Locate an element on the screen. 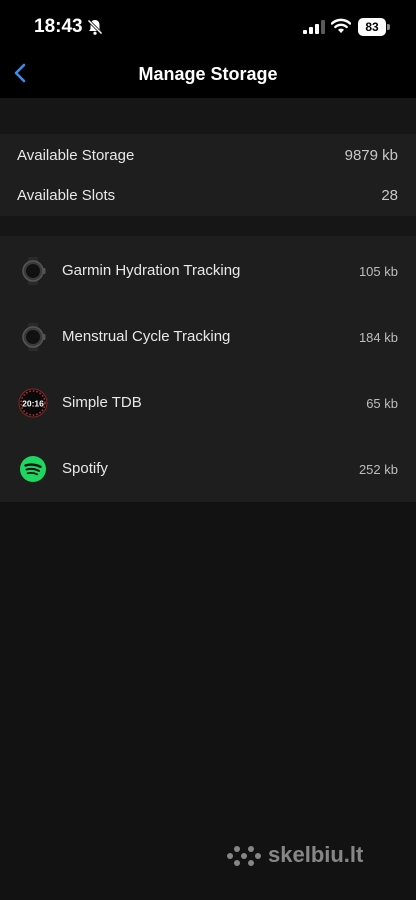  page-title: Manage Storage is located at coordinates (208, 74).